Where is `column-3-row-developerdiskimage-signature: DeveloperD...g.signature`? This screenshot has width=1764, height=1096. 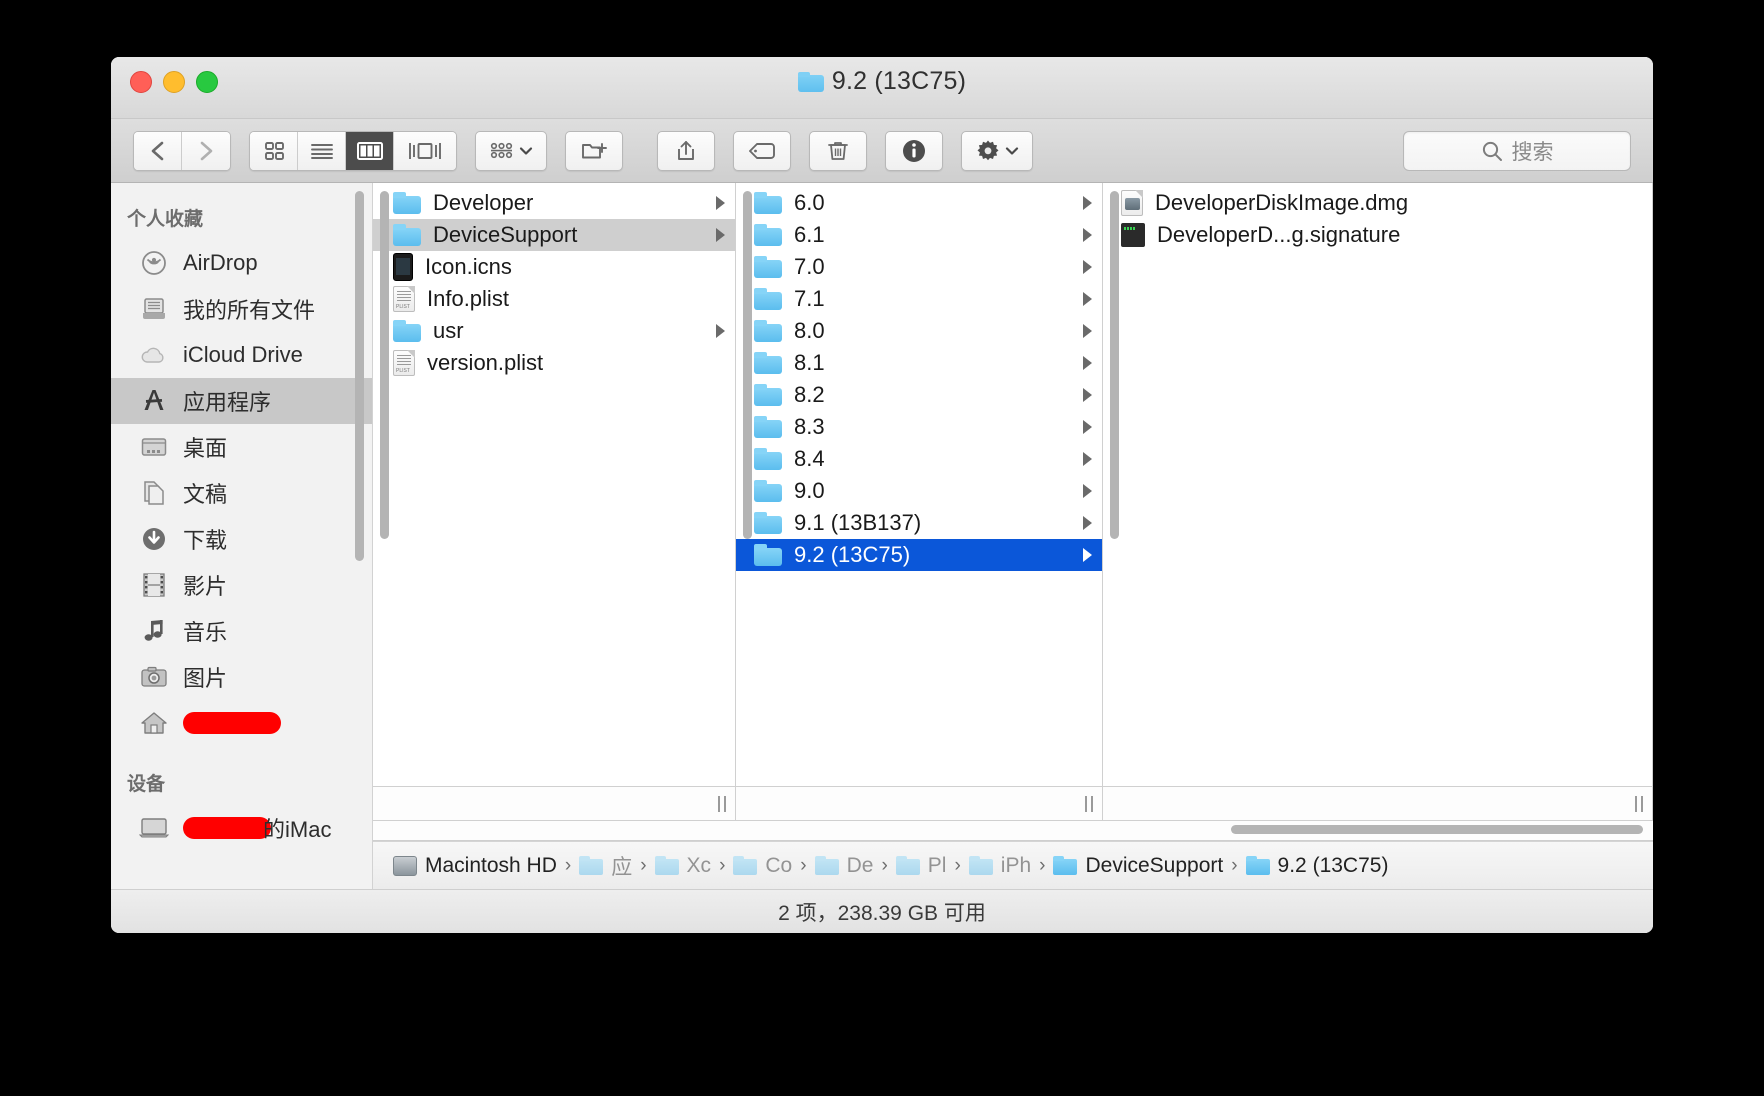
column-3-row-developerdiskimage-signature: DeveloperD...g.signature is located at coordinates (1377, 235).